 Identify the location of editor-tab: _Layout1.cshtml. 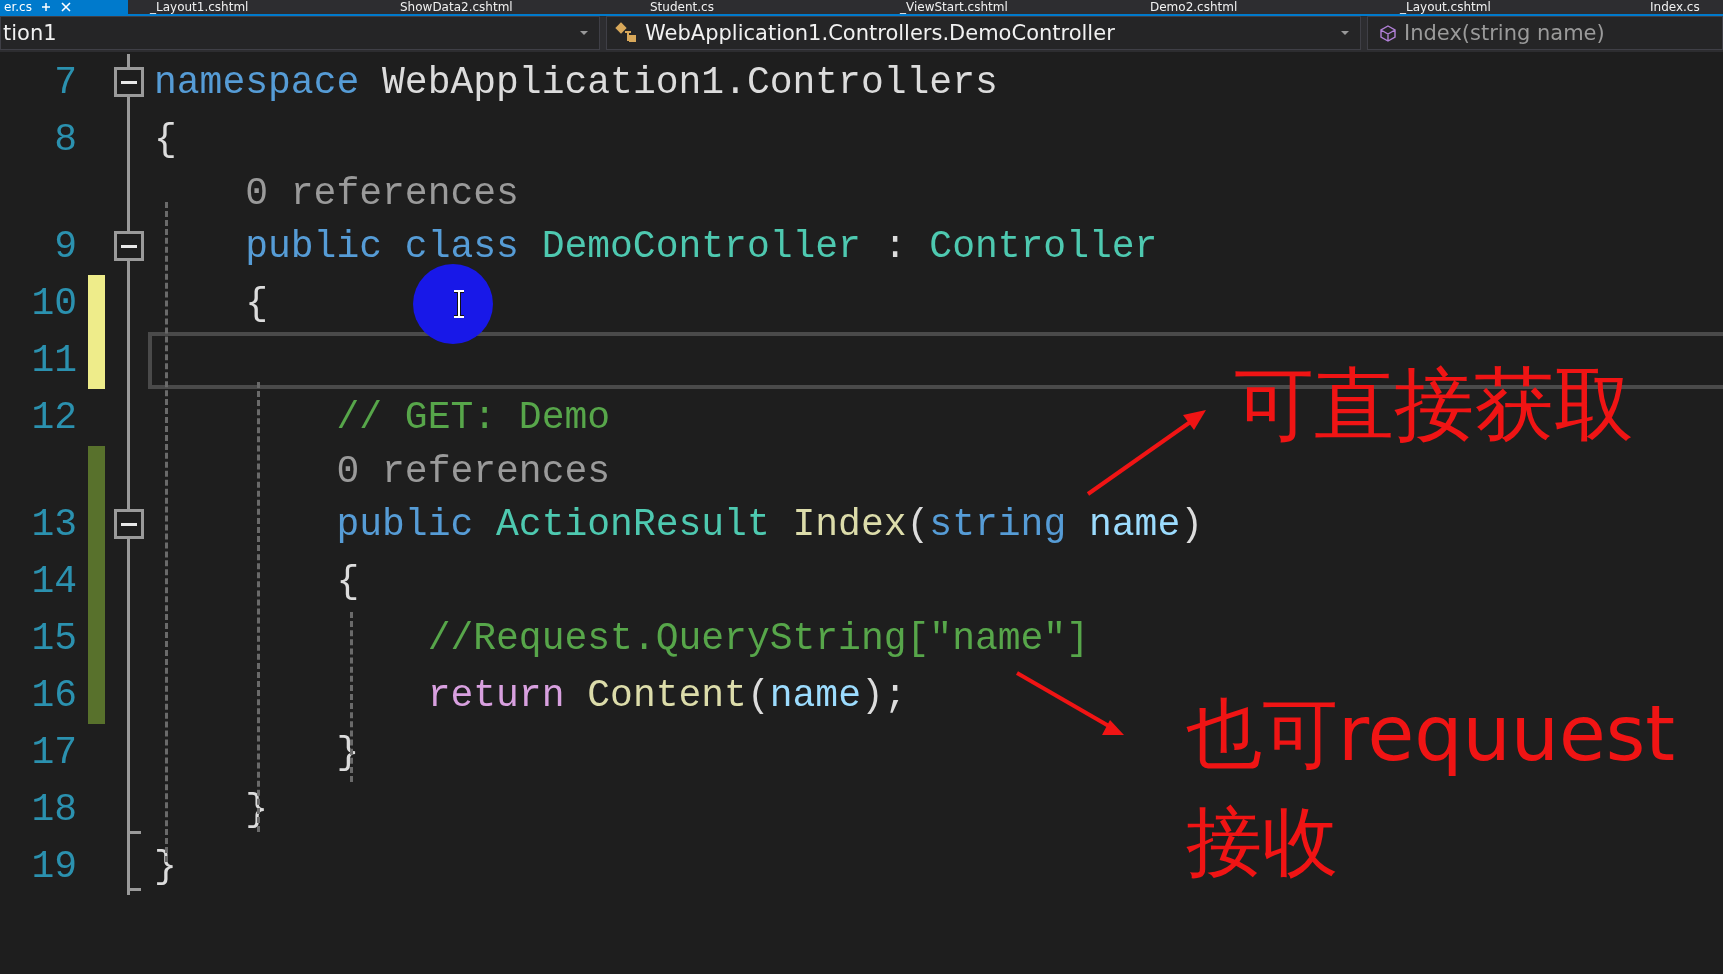
(253, 7).